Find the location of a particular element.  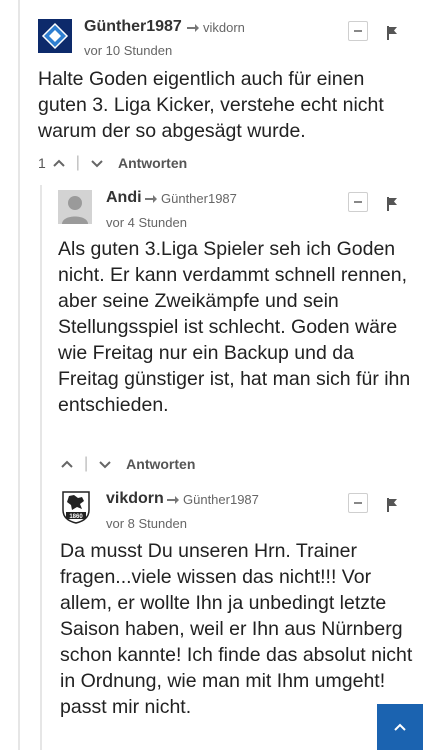

comment-author: Andi is located at coordinates (124, 198).